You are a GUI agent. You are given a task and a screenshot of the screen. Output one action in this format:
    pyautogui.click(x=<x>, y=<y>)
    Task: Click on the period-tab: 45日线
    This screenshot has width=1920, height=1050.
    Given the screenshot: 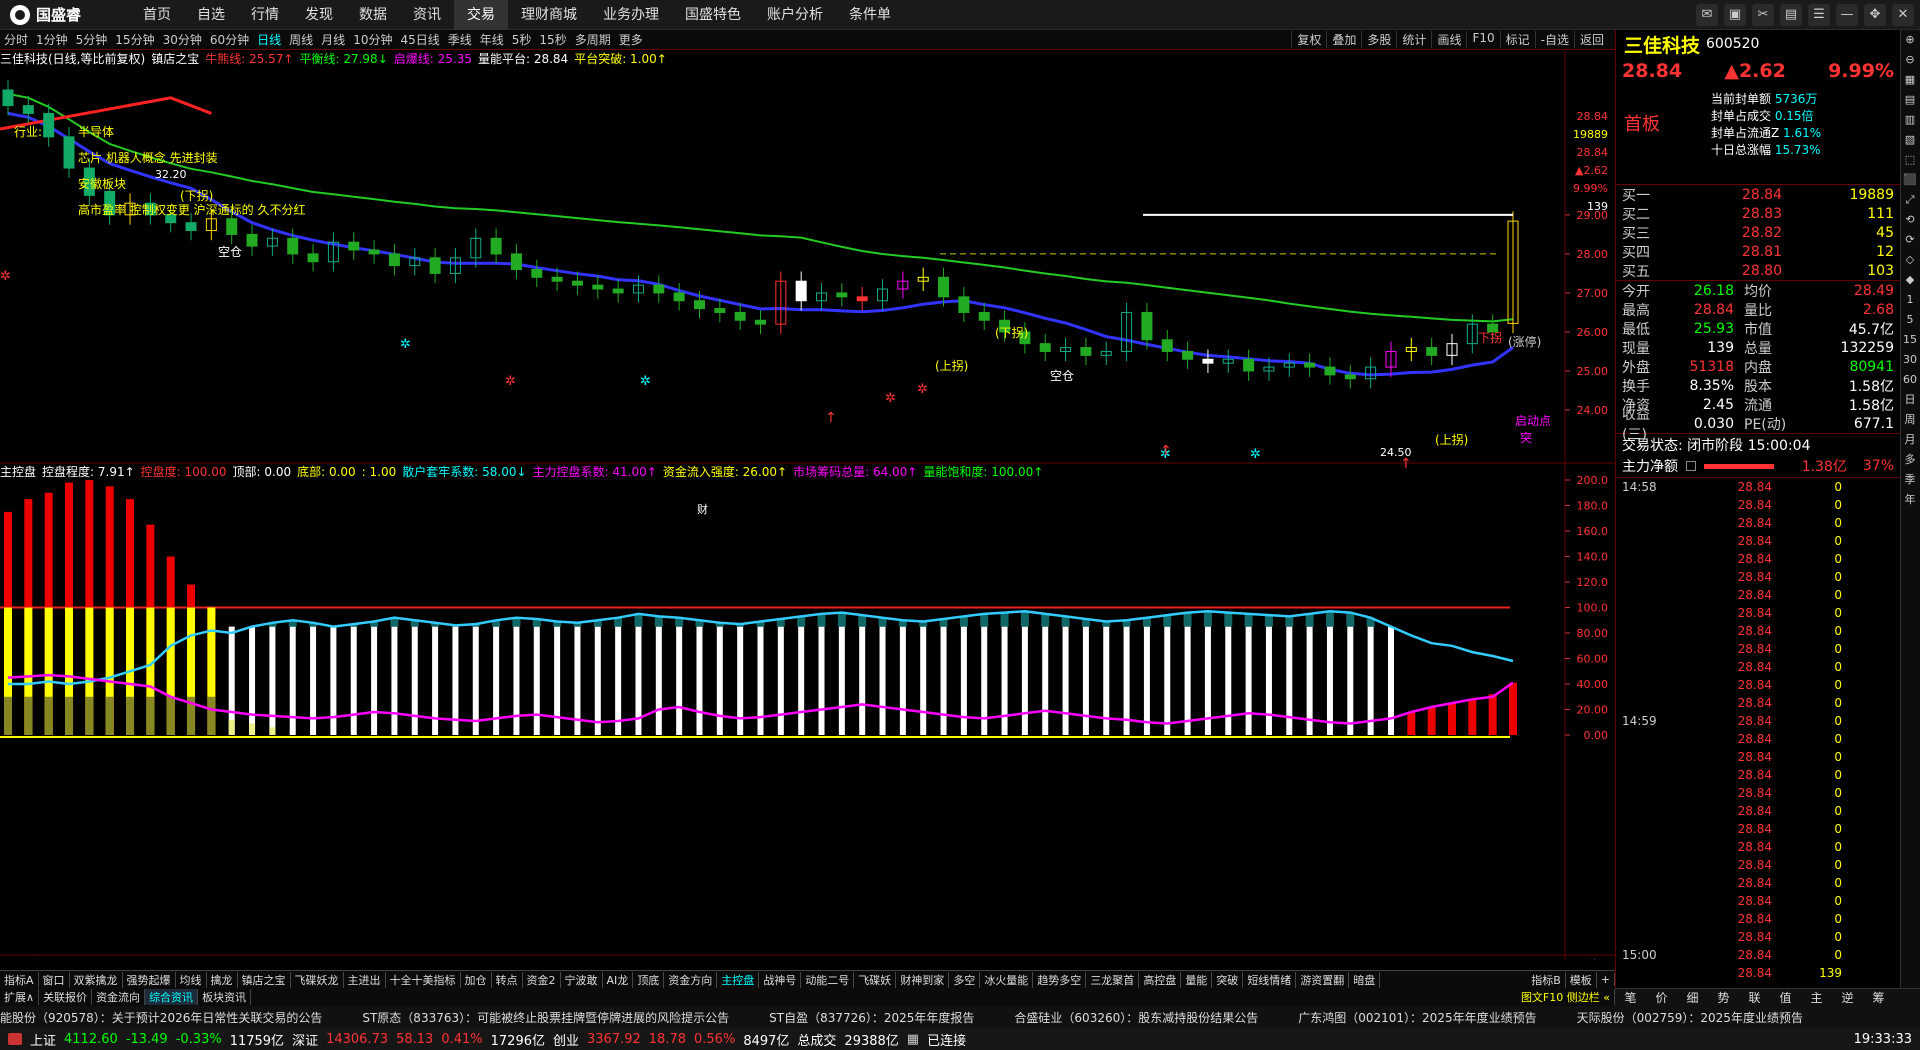 What is the action you would take?
    pyautogui.click(x=419, y=40)
    